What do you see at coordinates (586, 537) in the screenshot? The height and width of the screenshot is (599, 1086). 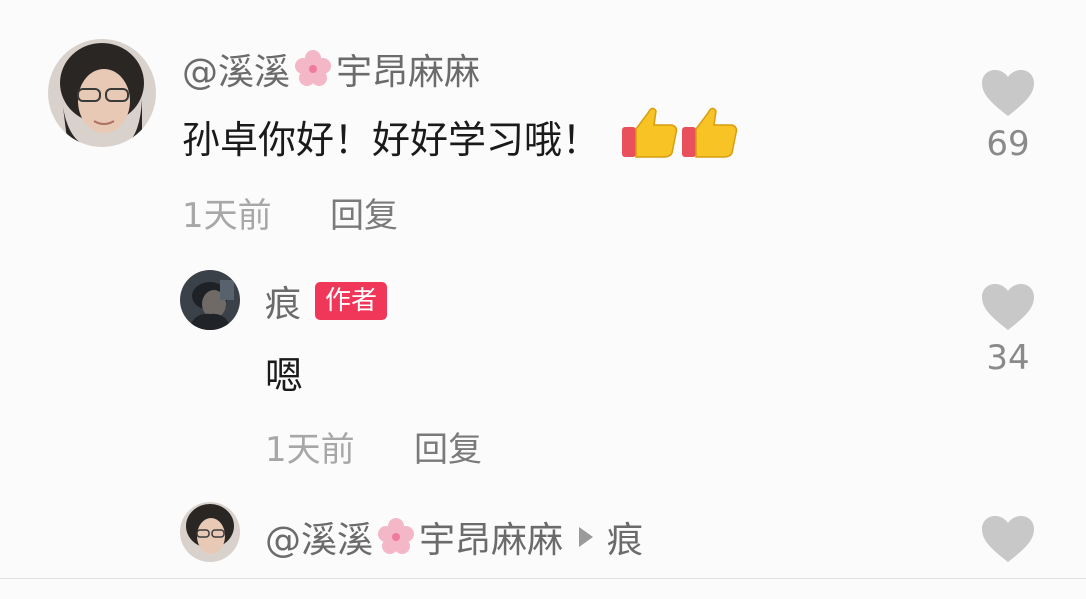 I see `reply-arrow-icon` at bounding box center [586, 537].